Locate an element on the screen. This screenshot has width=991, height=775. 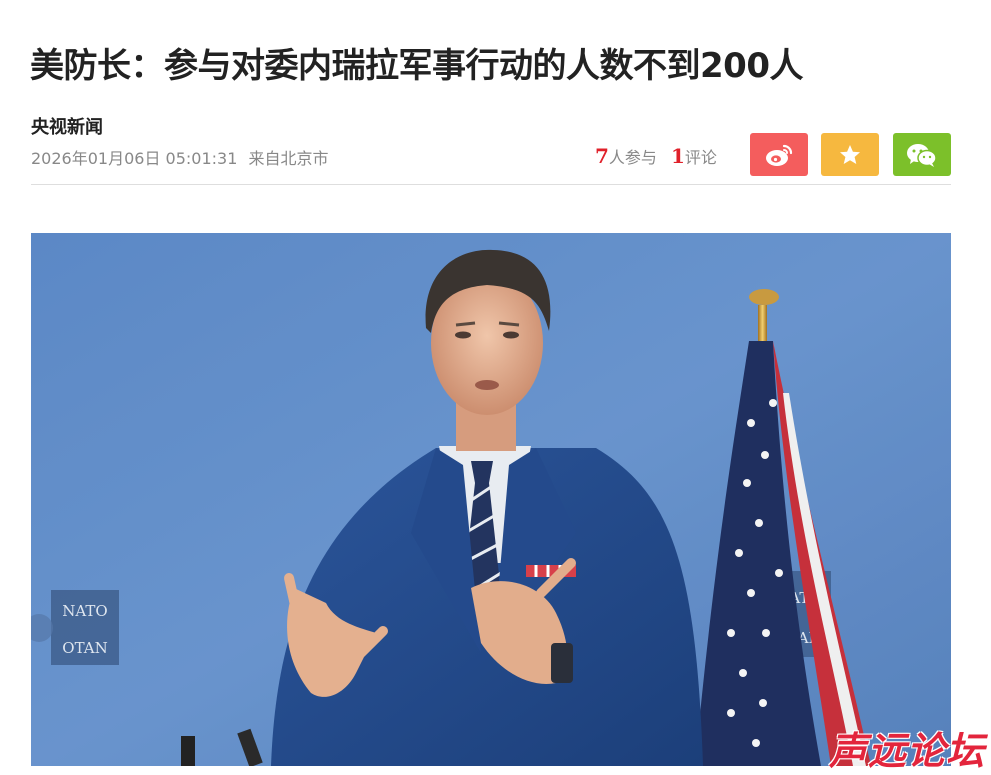
publish-location: 来自北京市 is located at coordinates (288, 158).